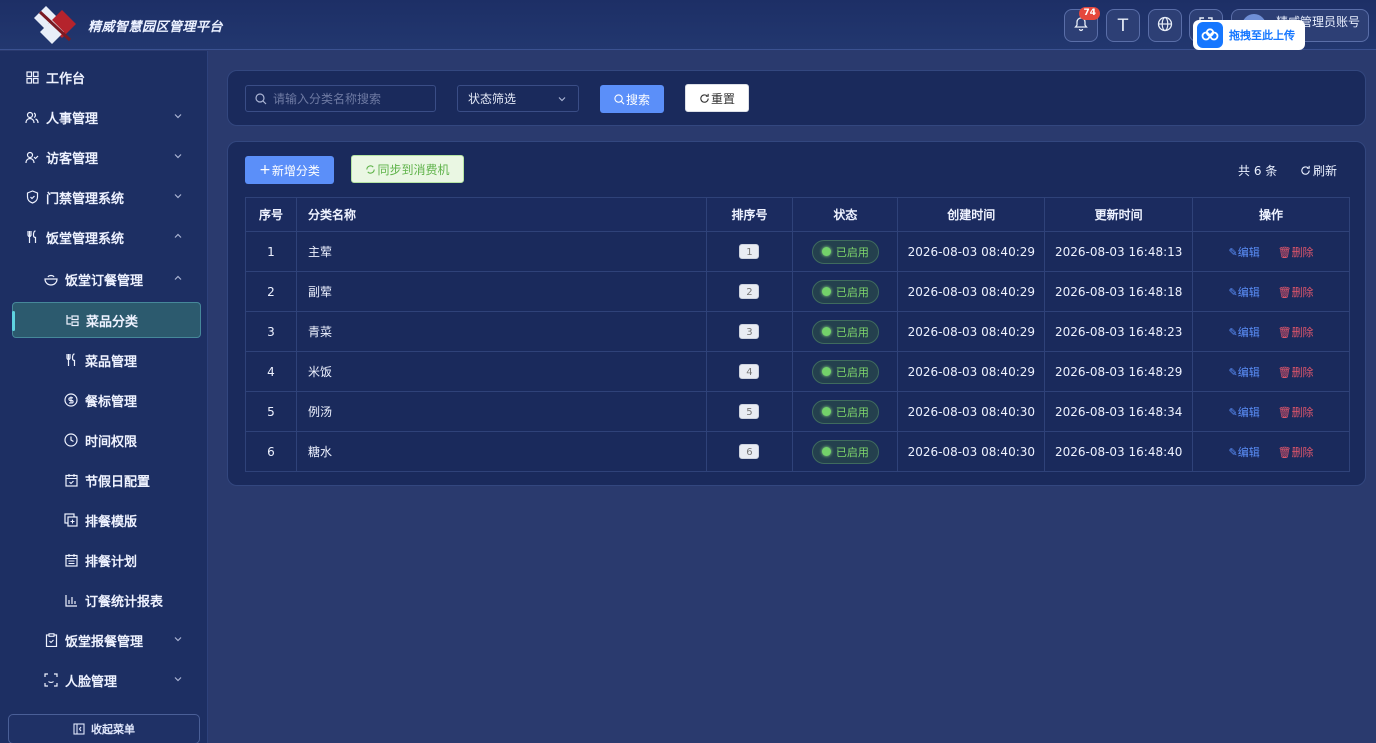  What do you see at coordinates (104, 157) in the screenshot?
I see `sidebar-item-visitor: 访客管理` at bounding box center [104, 157].